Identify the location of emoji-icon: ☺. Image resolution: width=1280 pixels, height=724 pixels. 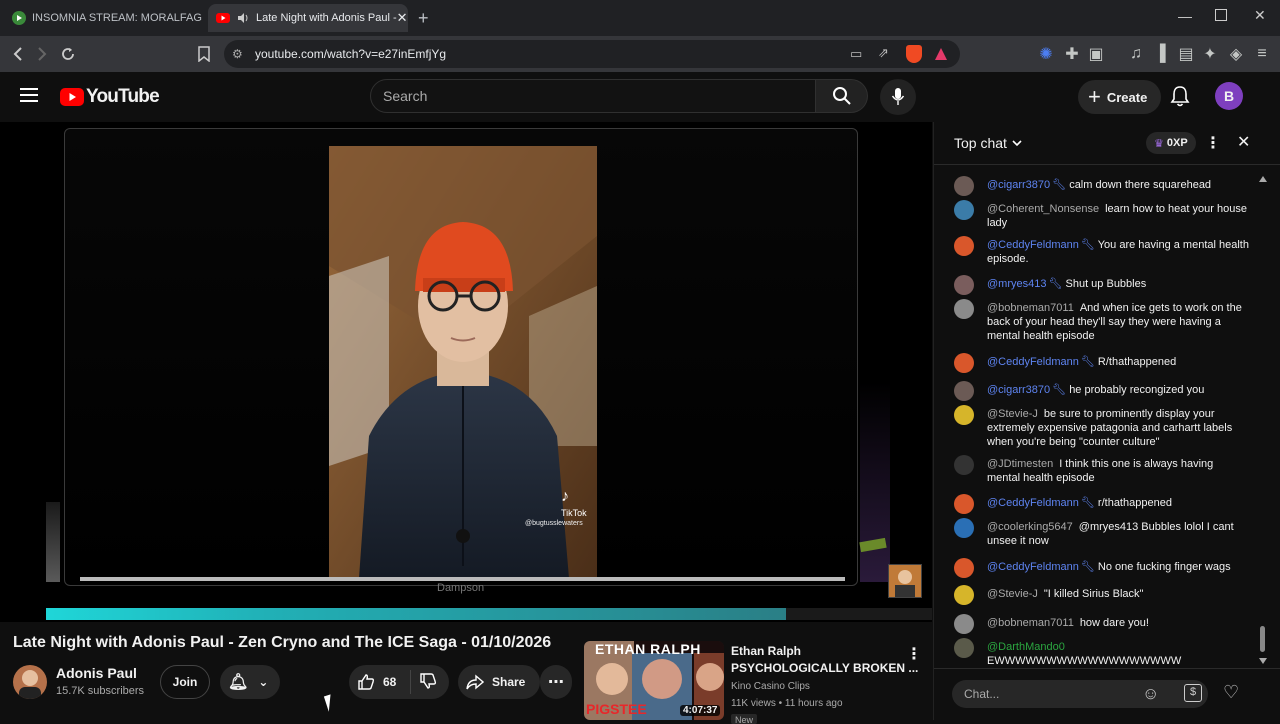
(1150, 694).